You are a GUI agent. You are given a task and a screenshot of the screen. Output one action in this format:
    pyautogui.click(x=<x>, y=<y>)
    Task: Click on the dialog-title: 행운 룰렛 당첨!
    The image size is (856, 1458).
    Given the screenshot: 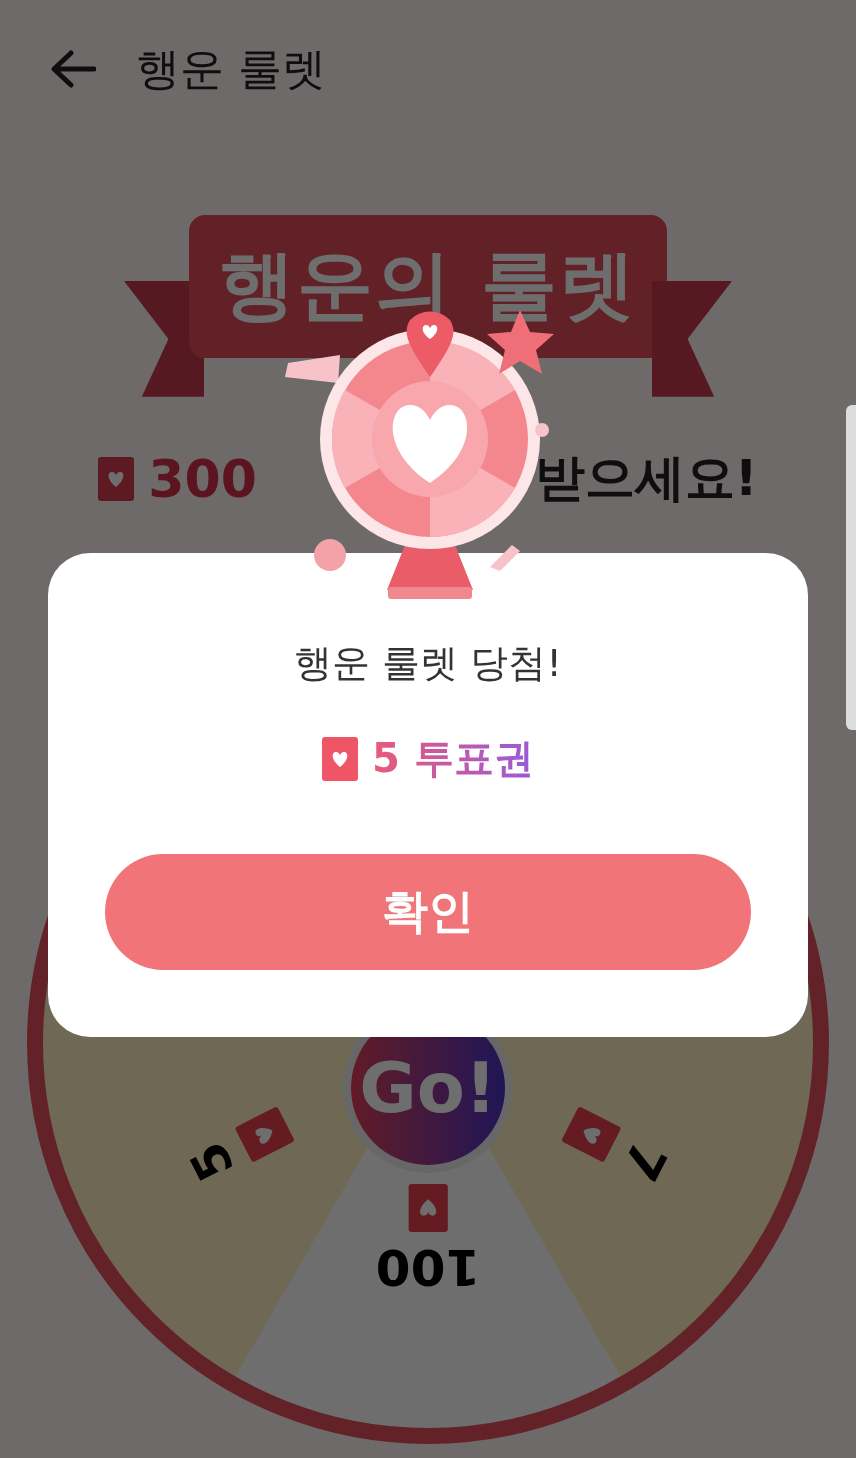 What is the action you would take?
    pyautogui.click(x=428, y=663)
    